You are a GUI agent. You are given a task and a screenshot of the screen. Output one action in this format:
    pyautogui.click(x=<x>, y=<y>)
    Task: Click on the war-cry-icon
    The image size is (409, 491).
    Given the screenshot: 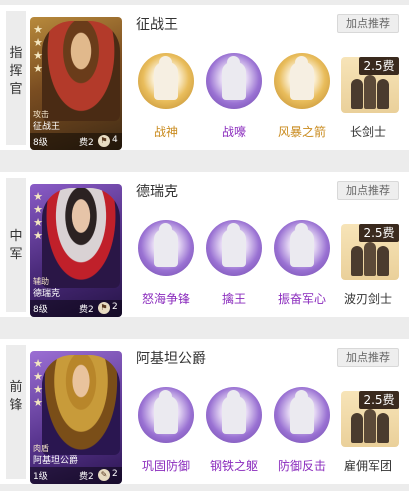 What is the action you would take?
    pyautogui.click(x=234, y=81)
    